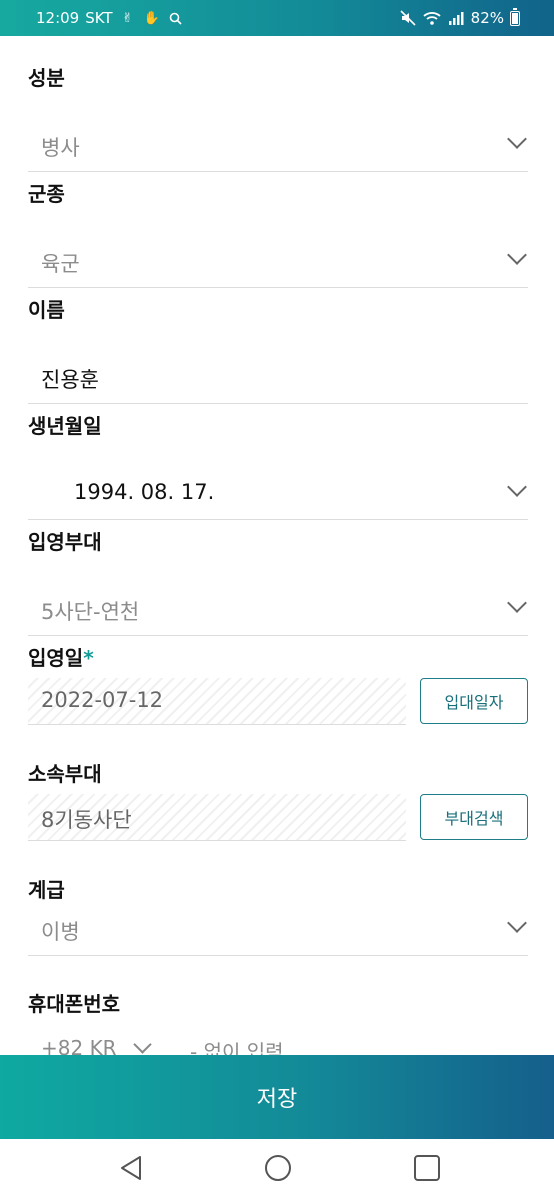 This screenshot has width=554, height=1200. I want to click on enlist-date-label-text: 입영일, so click(56, 658).